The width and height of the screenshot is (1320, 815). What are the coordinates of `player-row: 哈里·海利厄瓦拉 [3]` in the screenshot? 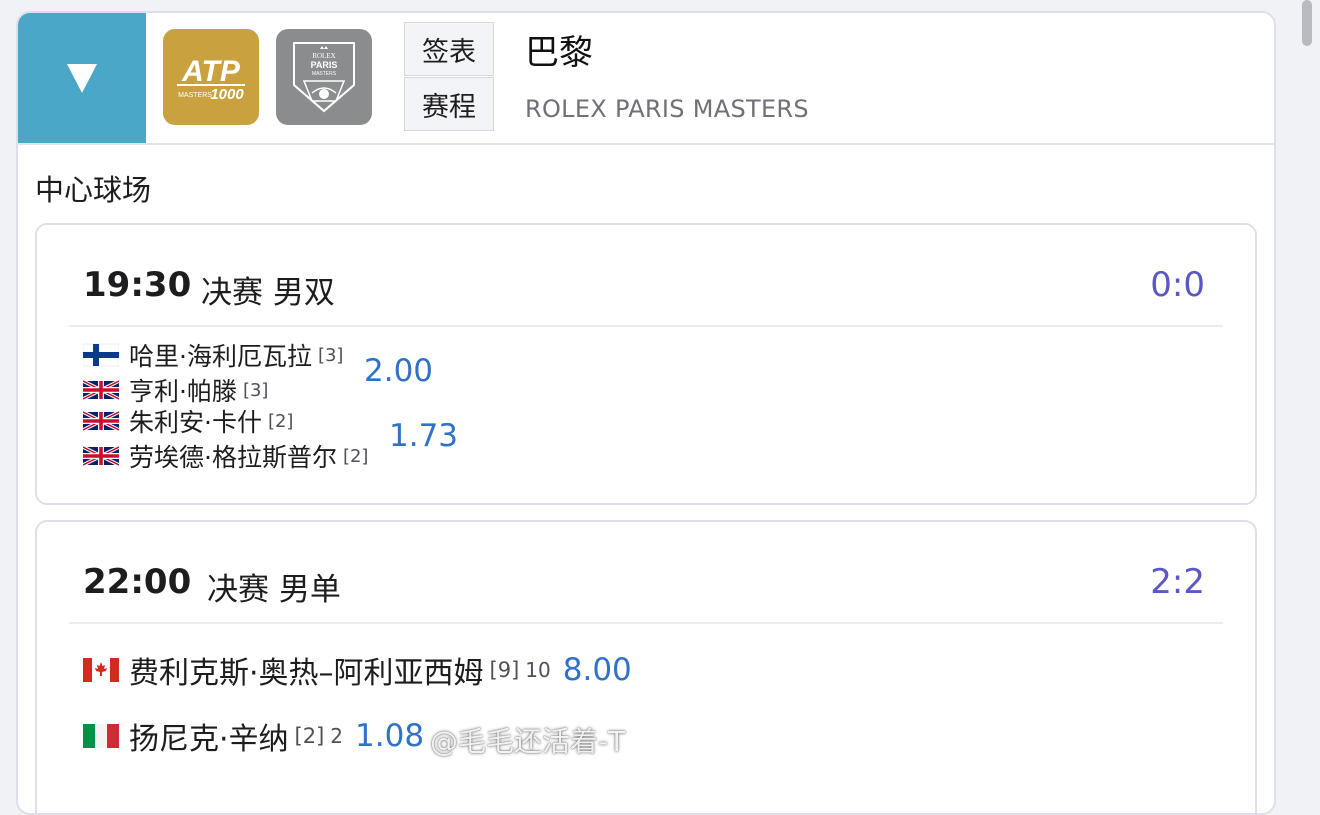 It's located at (213, 355).